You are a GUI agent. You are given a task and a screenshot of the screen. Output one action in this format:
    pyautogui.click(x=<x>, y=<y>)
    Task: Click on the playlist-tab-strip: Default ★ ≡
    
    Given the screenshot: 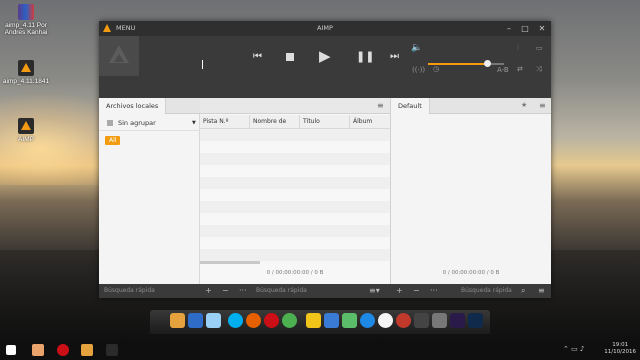 What is the action you would take?
    pyautogui.click(x=471, y=106)
    